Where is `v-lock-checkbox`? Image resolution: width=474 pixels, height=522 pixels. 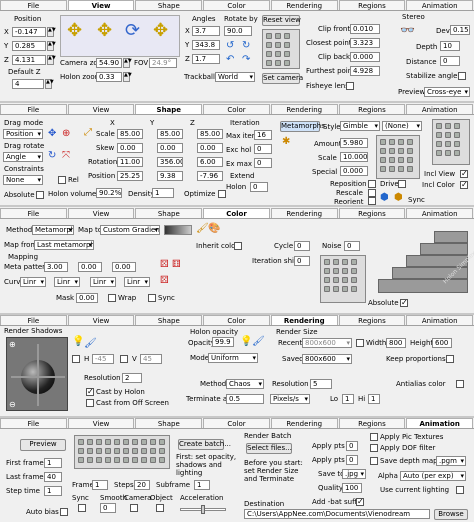 v-lock-checkbox is located at coordinates (124, 359).